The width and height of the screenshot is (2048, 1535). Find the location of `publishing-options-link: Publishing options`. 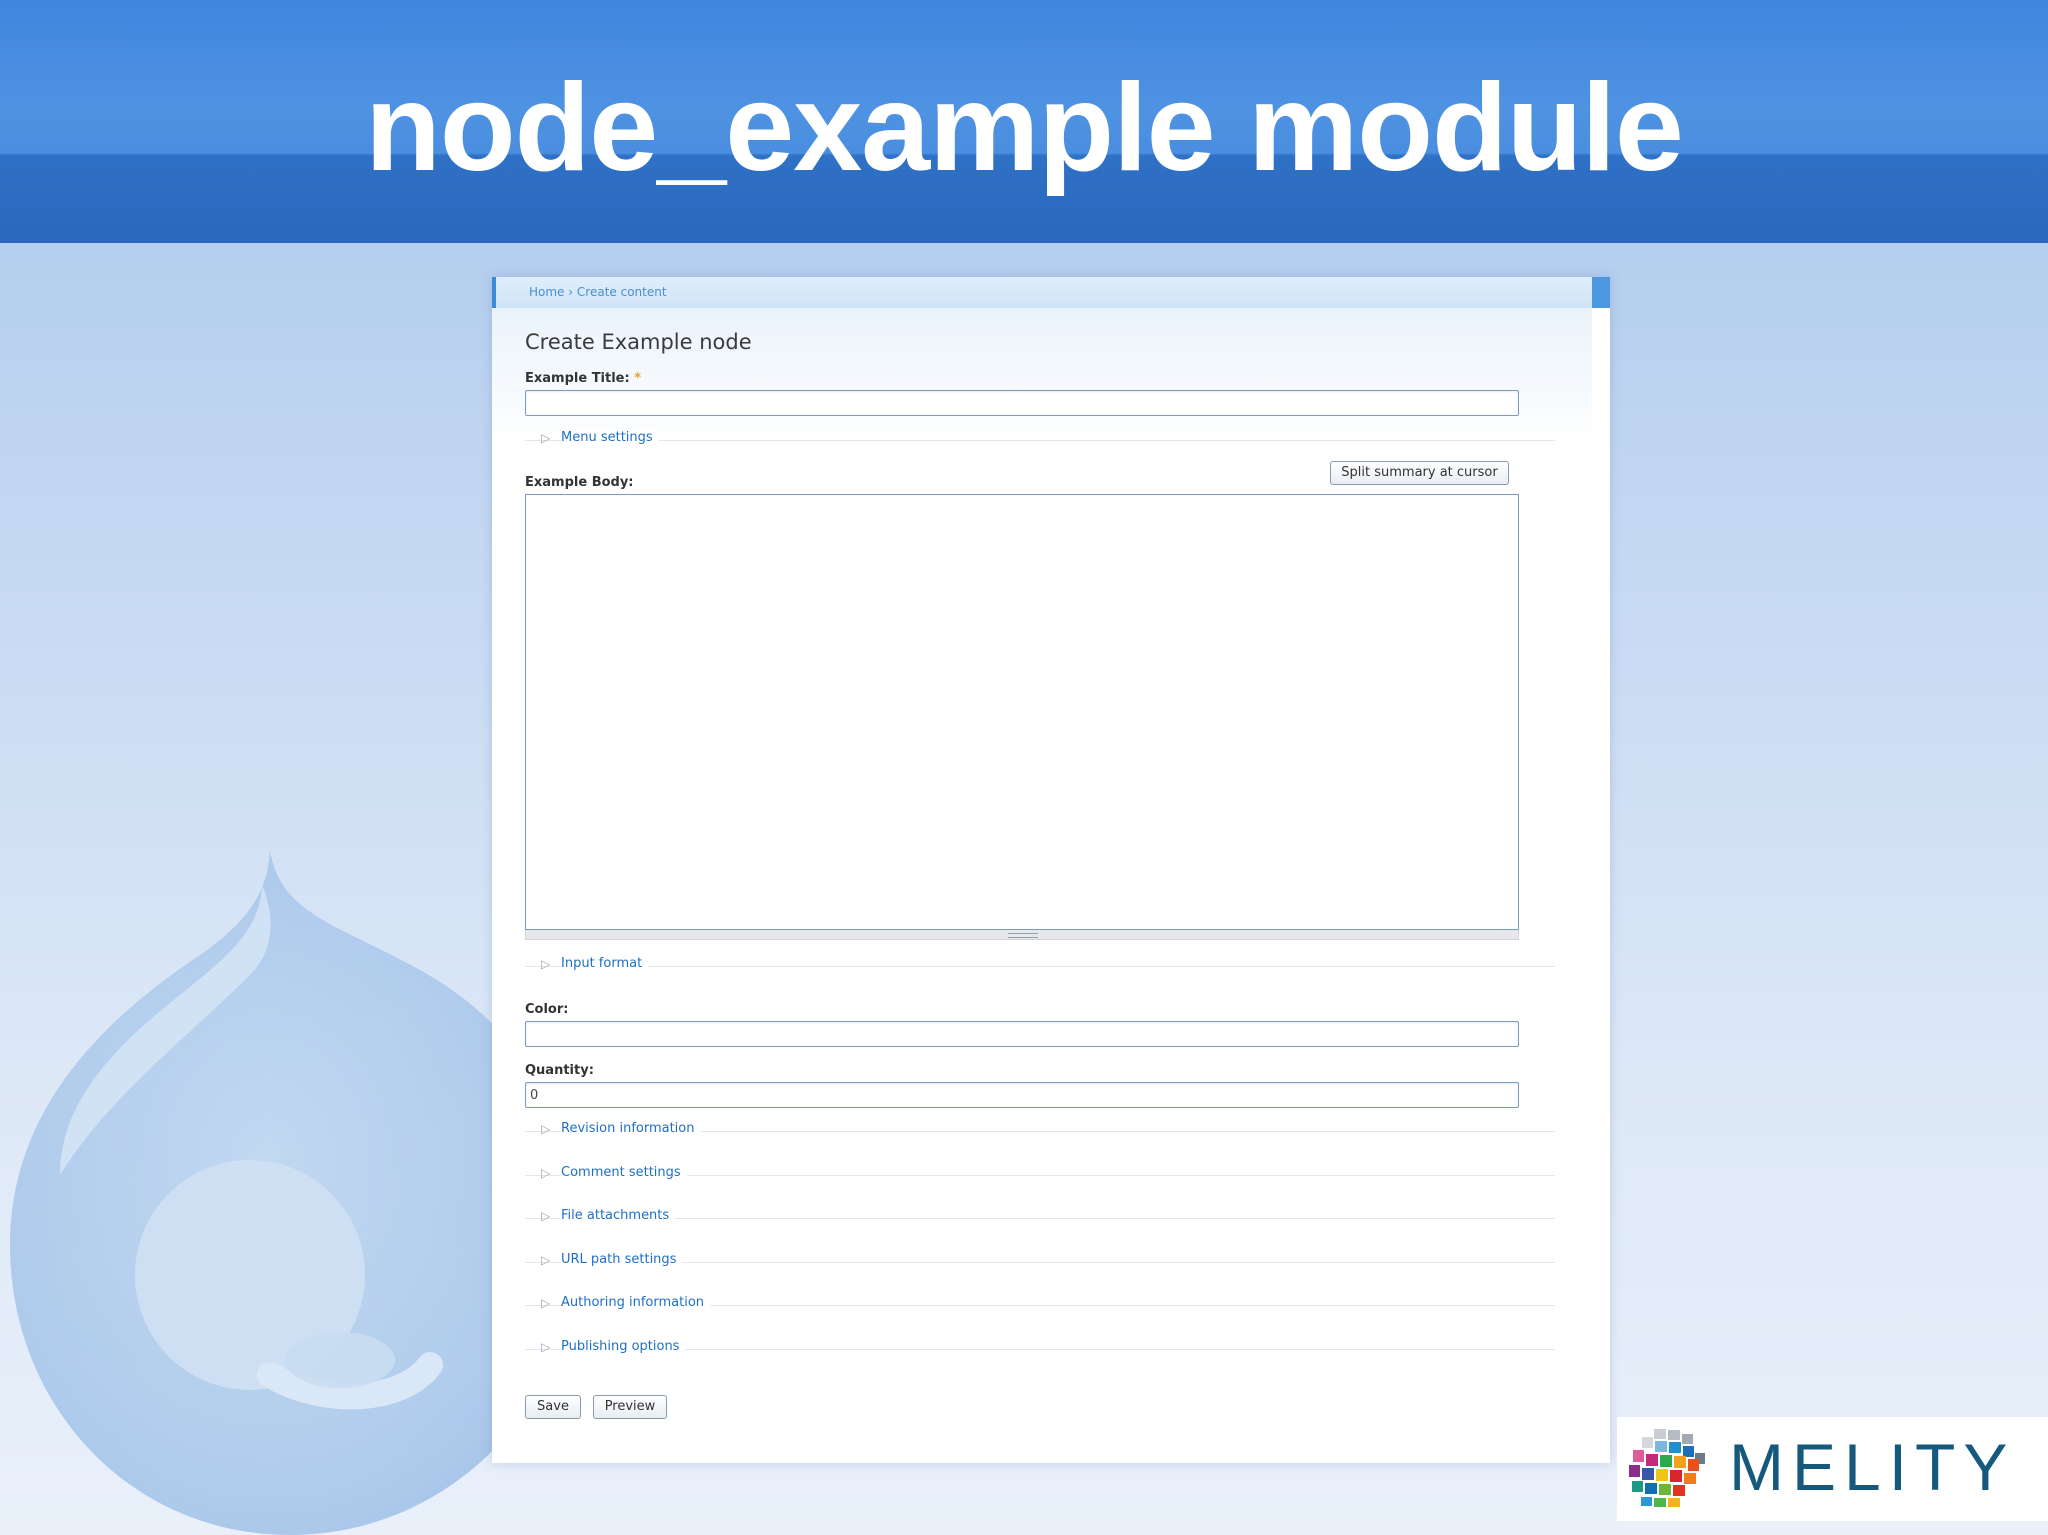

publishing-options-link: Publishing options is located at coordinates (623, 1346).